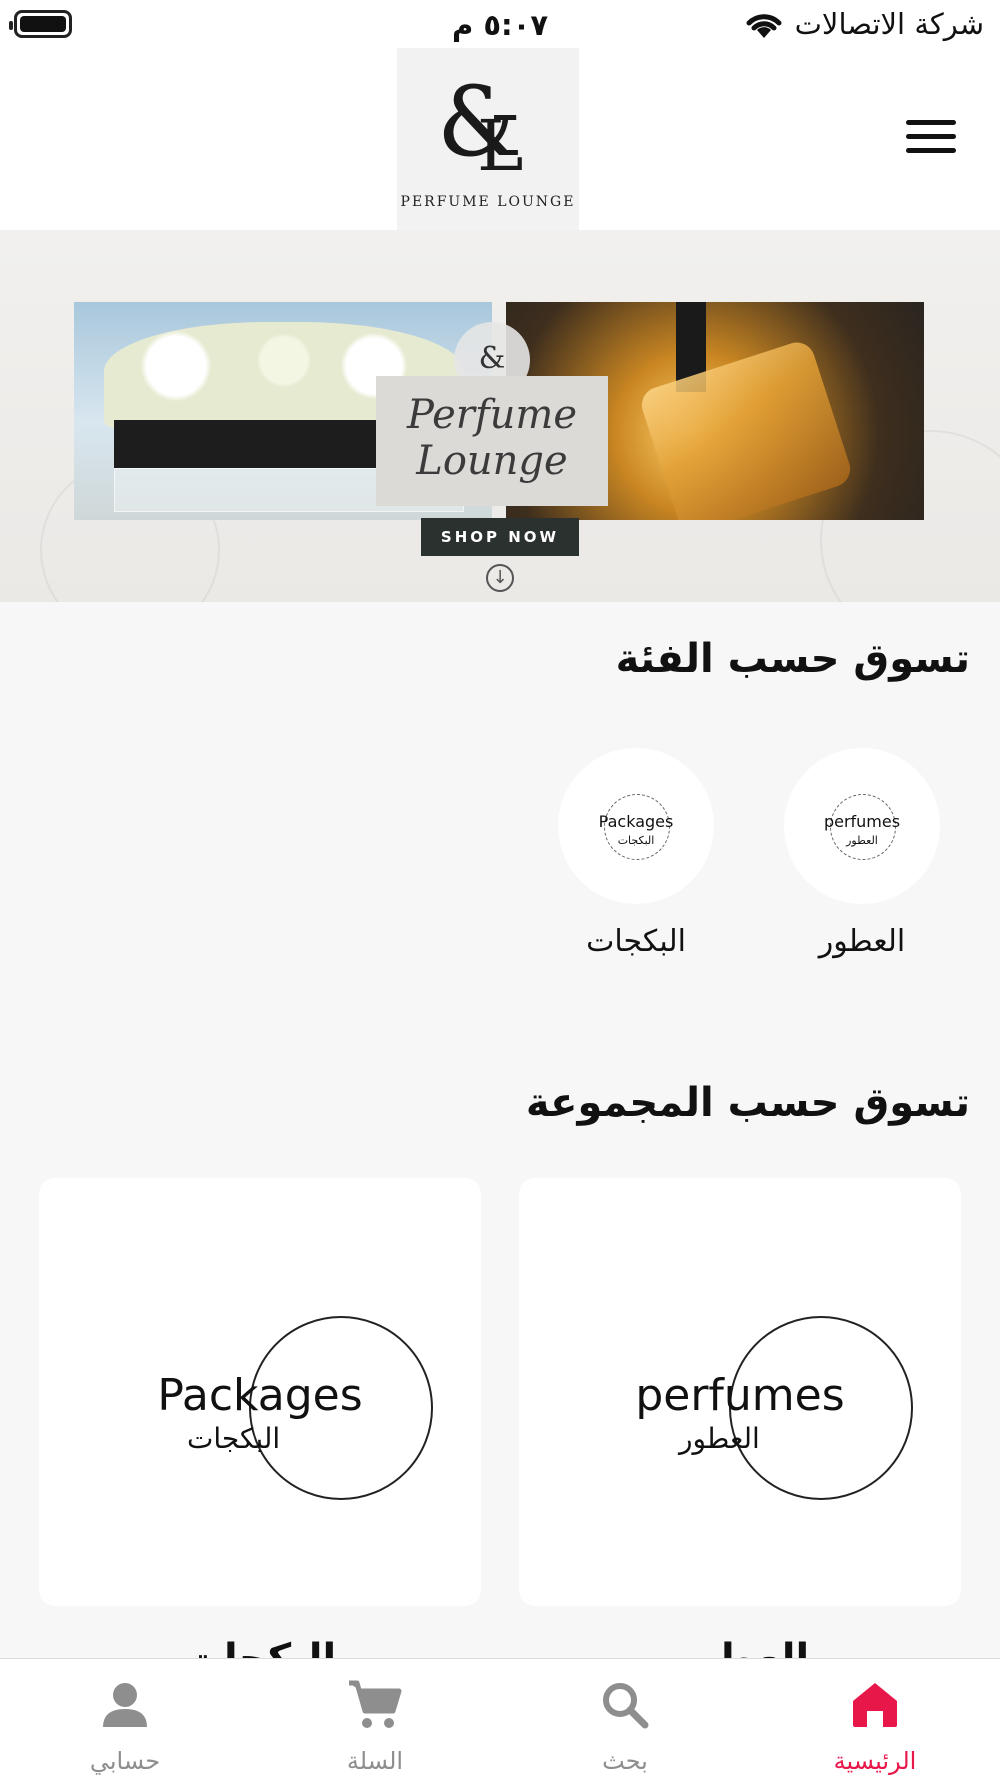  I want to click on banner-title-line: Perfume, so click(492, 415).